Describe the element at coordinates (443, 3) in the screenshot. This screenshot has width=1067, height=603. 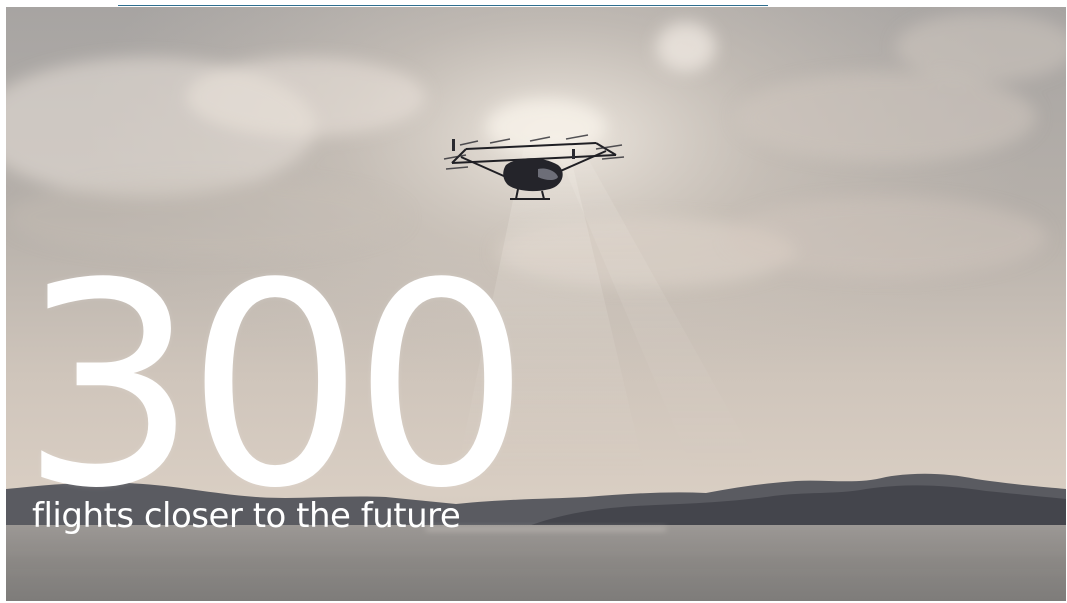
I see `top-link` at that location.